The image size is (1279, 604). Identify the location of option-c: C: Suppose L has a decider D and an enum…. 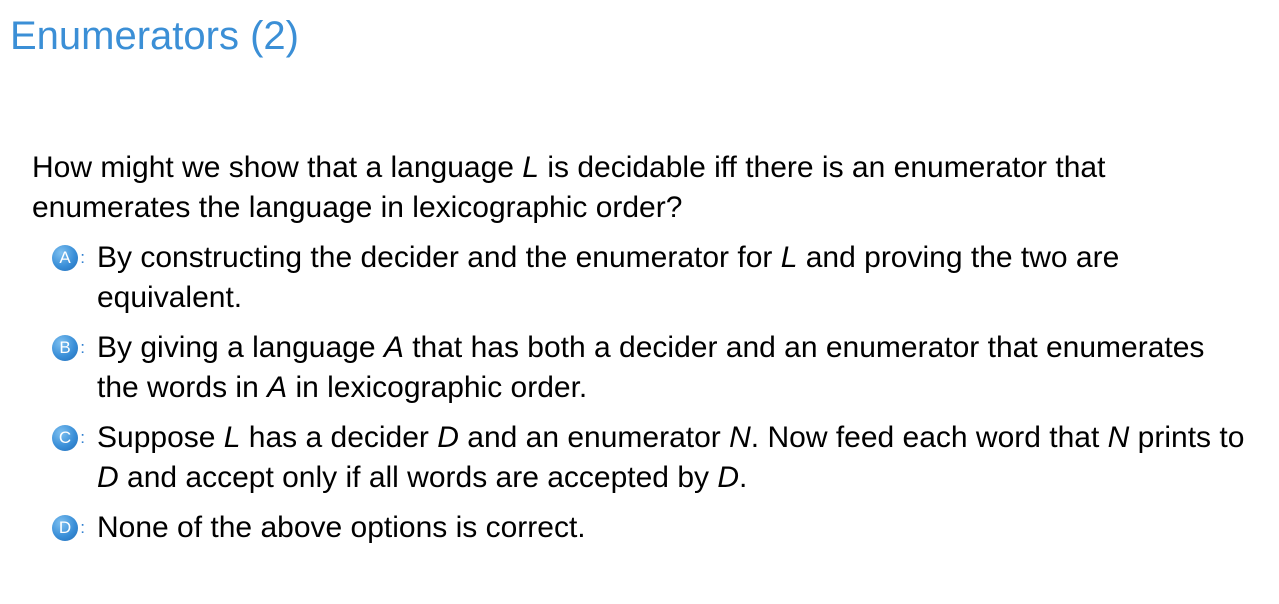
(652, 458).